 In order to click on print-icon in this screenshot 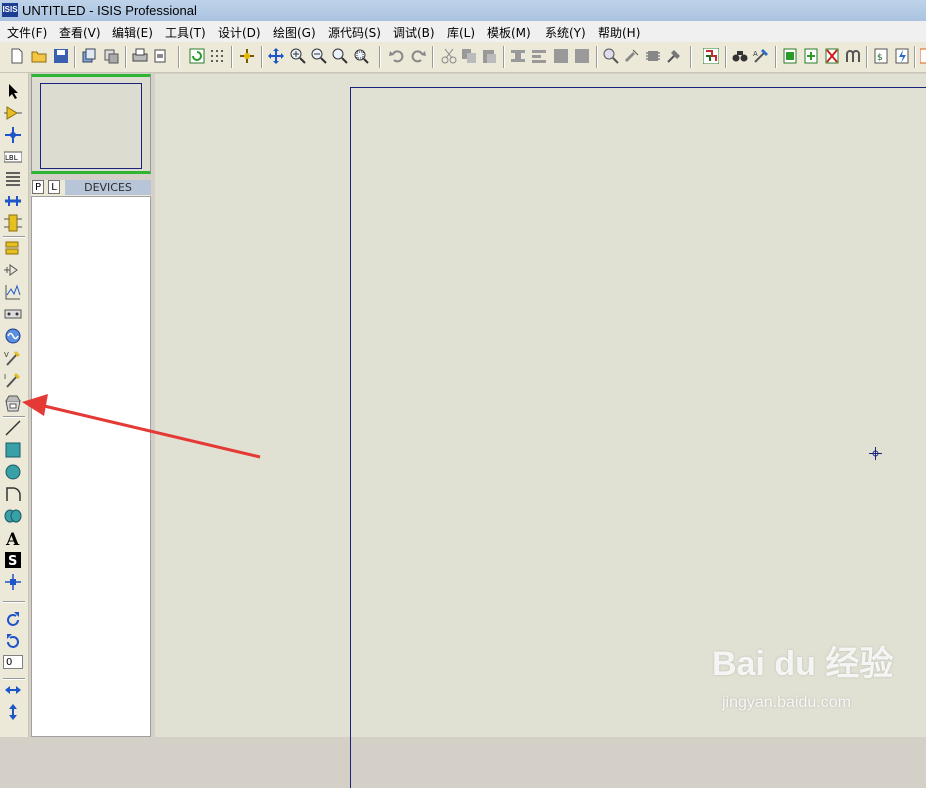, I will do `click(140, 56)`.